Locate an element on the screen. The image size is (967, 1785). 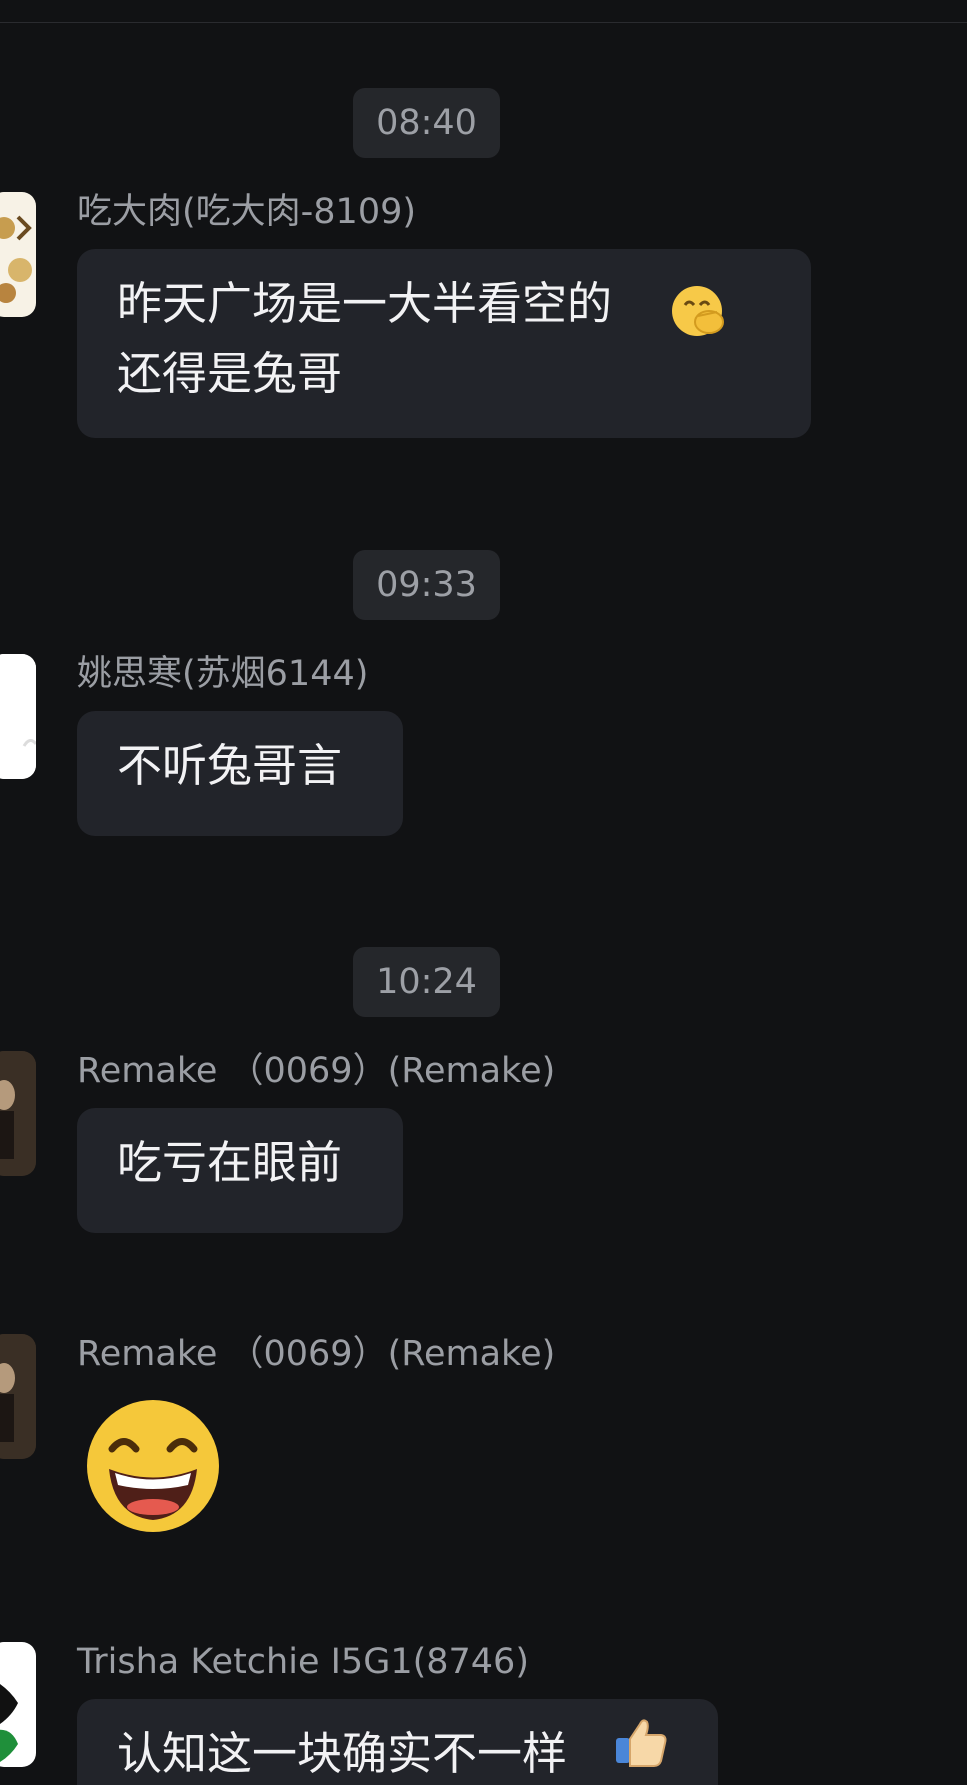
timestamp-divider: 09:33 is located at coordinates (426, 585).